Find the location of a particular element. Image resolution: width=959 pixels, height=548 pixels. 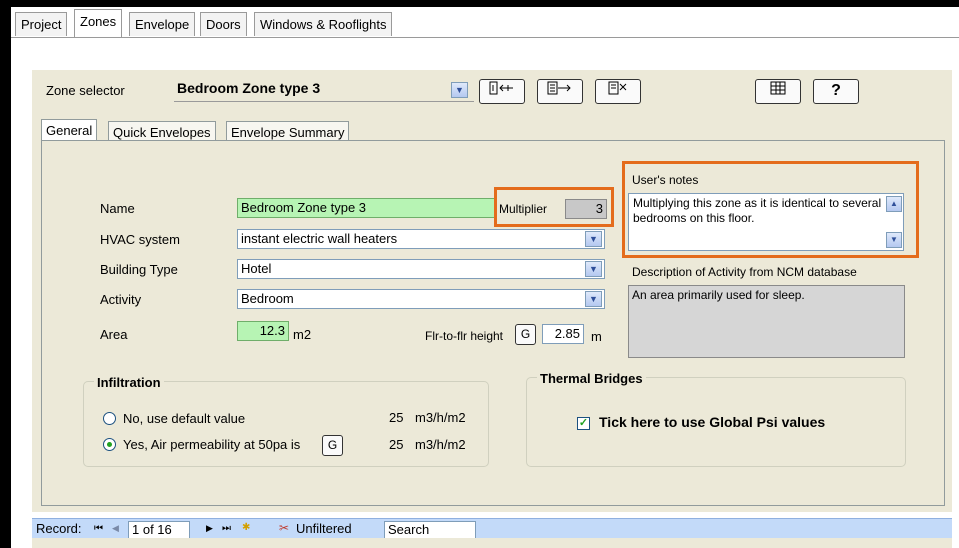

infiltration-permeability-label: Yes, Air permeability at 50pa is is located at coordinates (212, 444).